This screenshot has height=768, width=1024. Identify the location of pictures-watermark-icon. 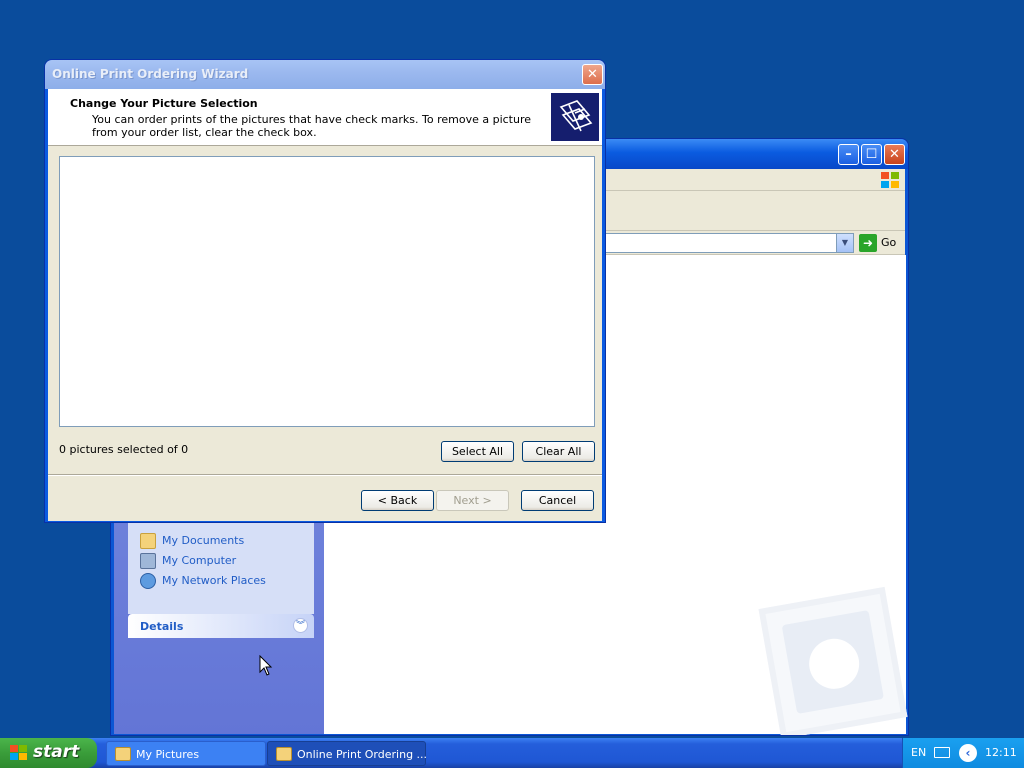
(833, 660).